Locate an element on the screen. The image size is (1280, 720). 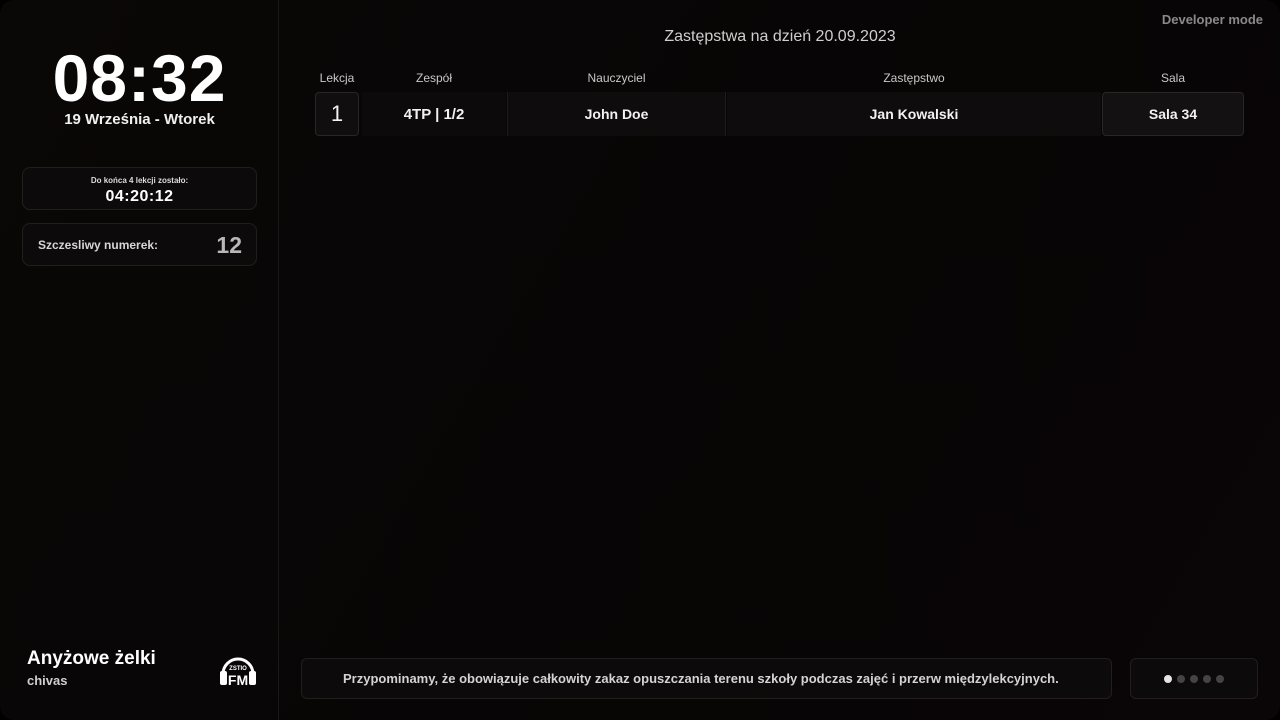
column-header-lesson: Lekcja is located at coordinates (337, 78).